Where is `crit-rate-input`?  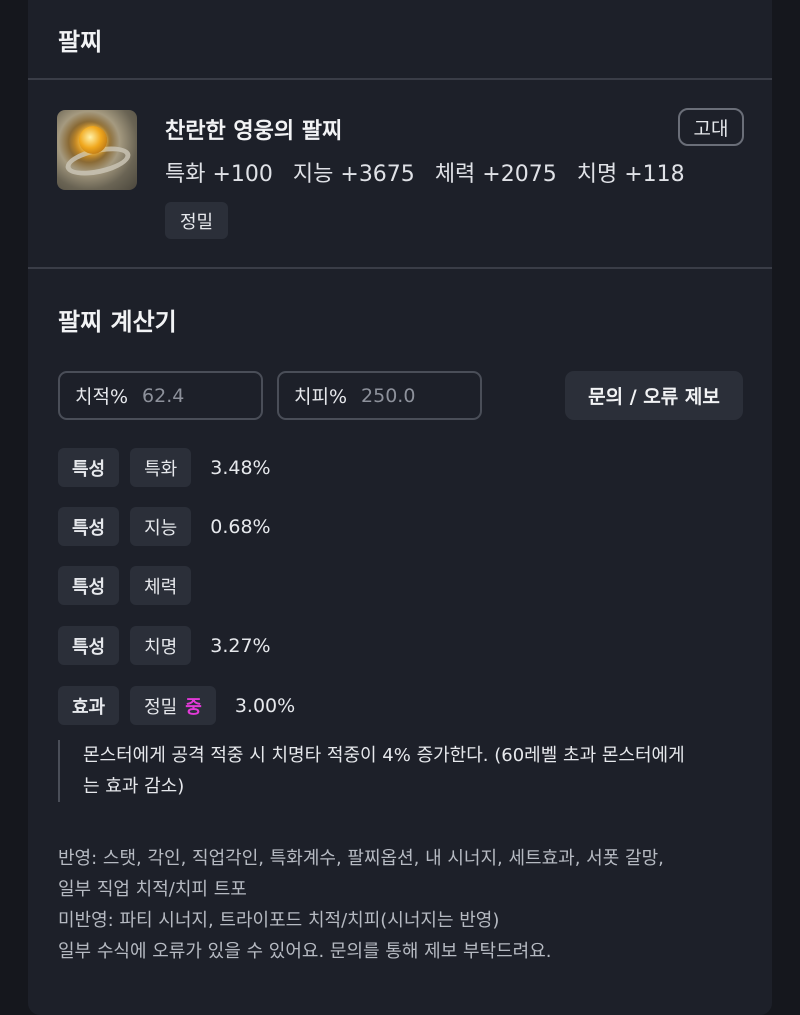
crit-rate-input is located at coordinates (197, 395).